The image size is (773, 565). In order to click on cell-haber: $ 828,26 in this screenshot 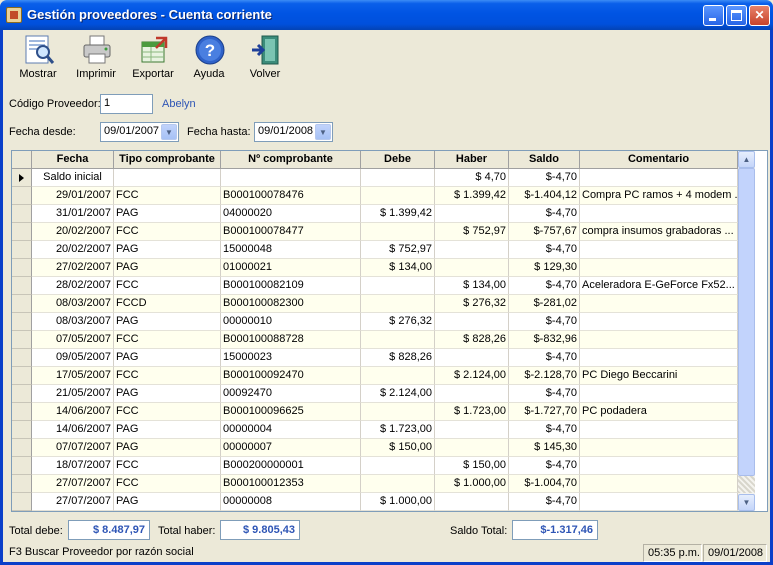, I will do `click(472, 340)`.